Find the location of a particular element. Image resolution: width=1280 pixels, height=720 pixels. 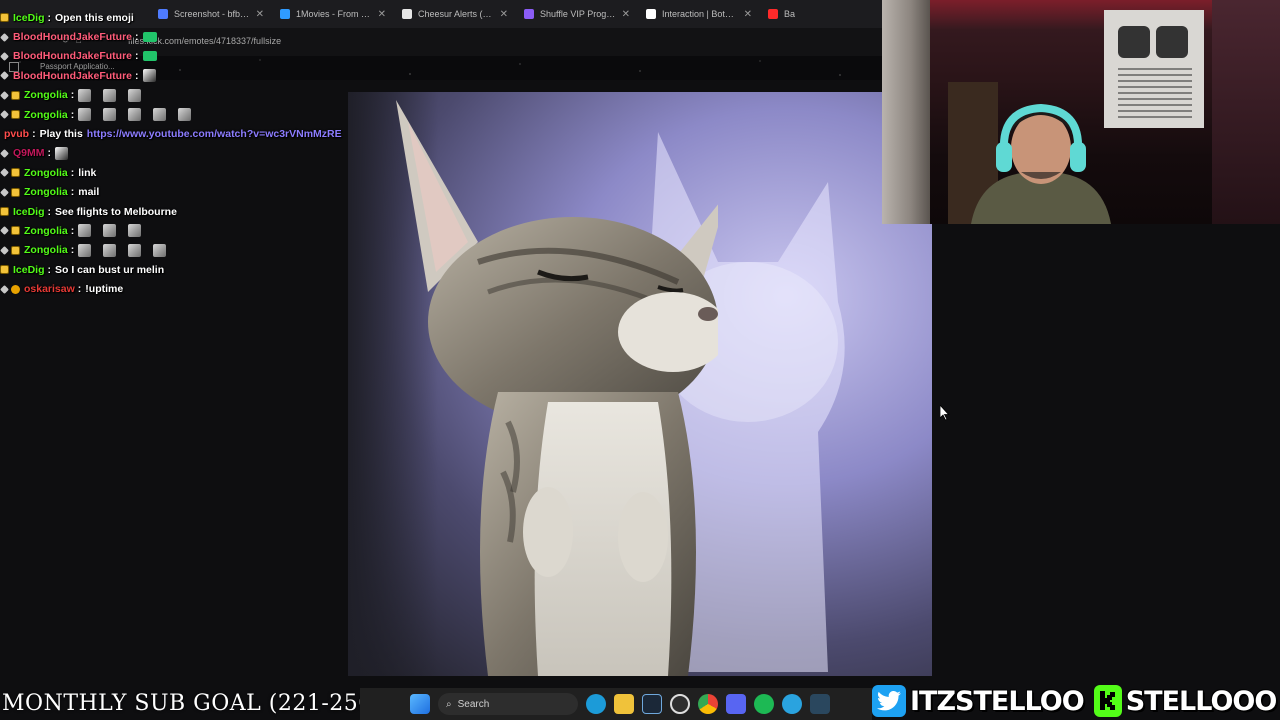

folder-icon is located at coordinates (624, 704).